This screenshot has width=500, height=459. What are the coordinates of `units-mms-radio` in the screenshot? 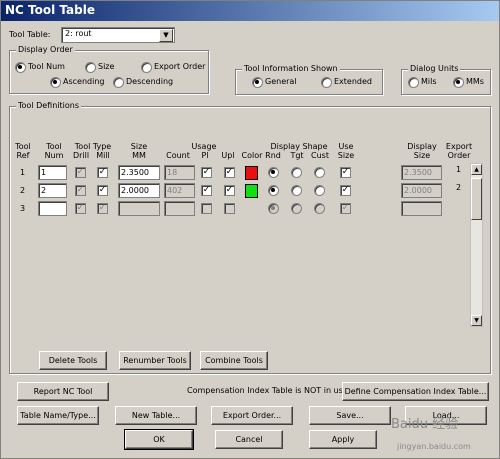 It's located at (458, 82).